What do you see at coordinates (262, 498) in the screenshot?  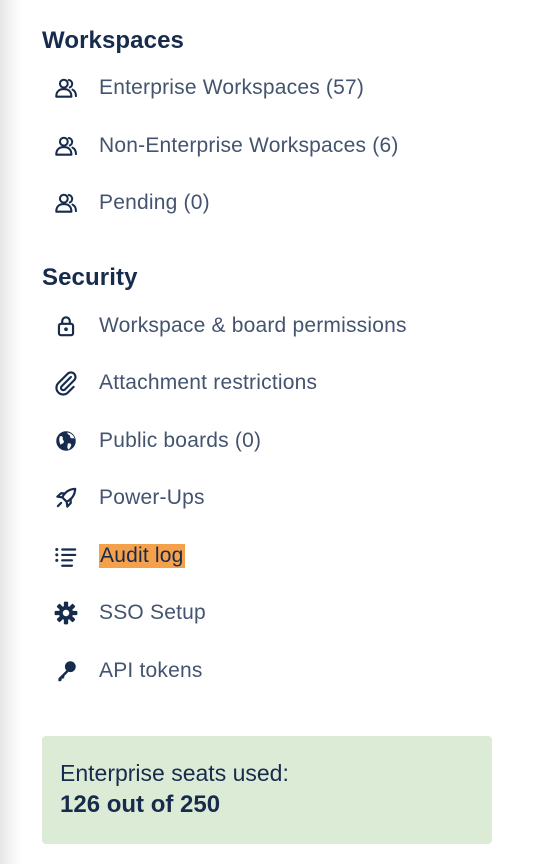 I see `nav-power-ups: Power-Ups` at bounding box center [262, 498].